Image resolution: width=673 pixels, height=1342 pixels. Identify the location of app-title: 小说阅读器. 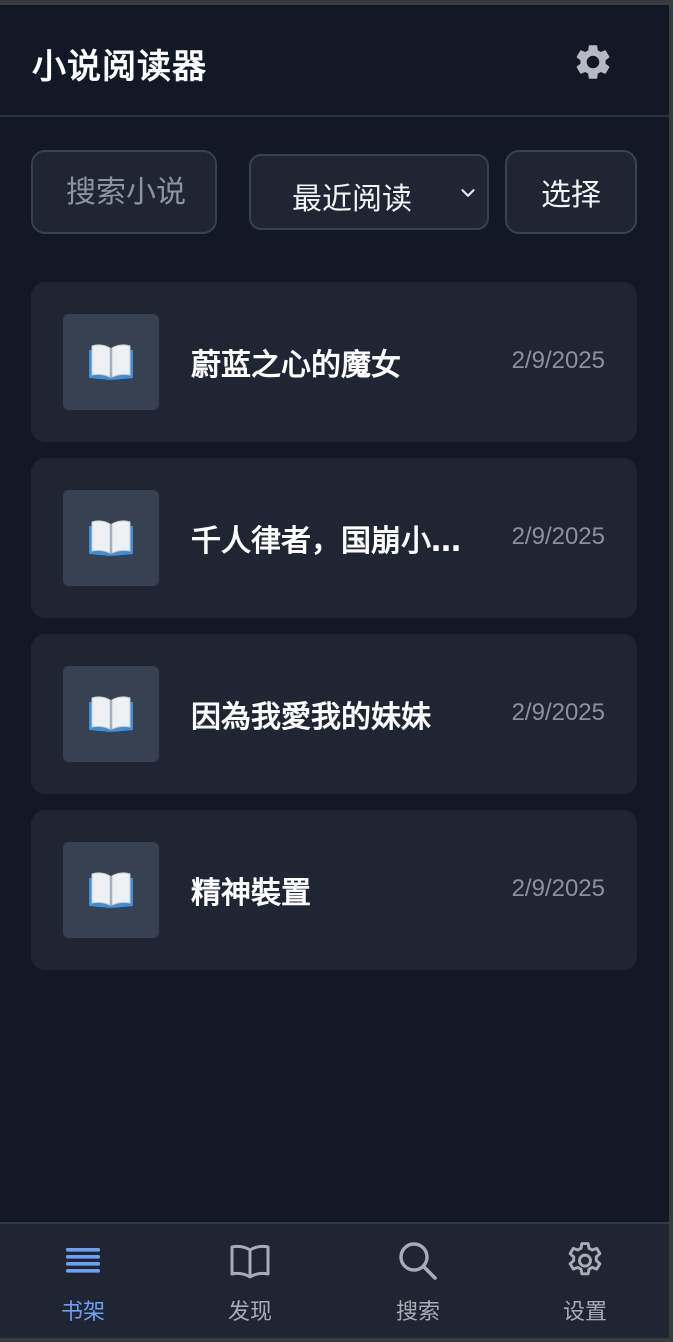
(119, 67).